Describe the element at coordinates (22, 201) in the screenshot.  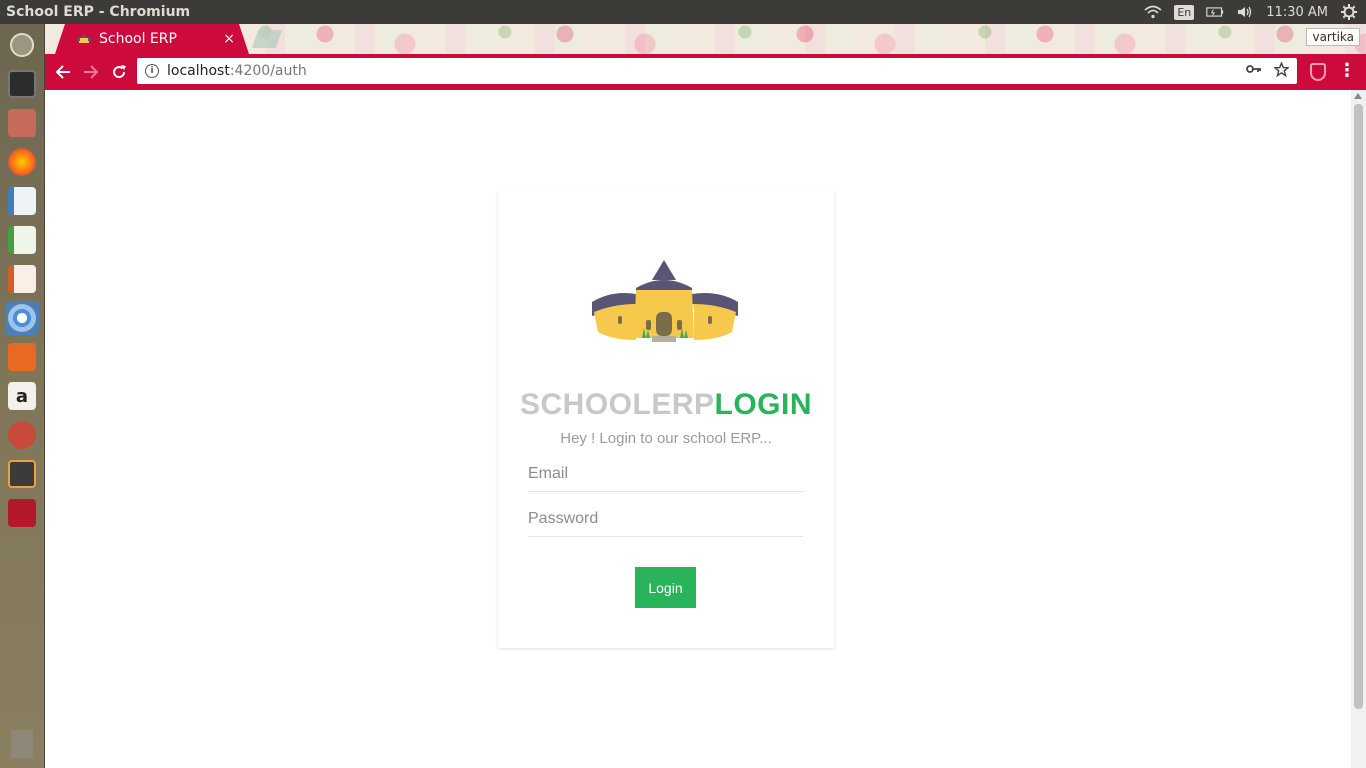
I see `libreoffice-writer-icon` at that location.